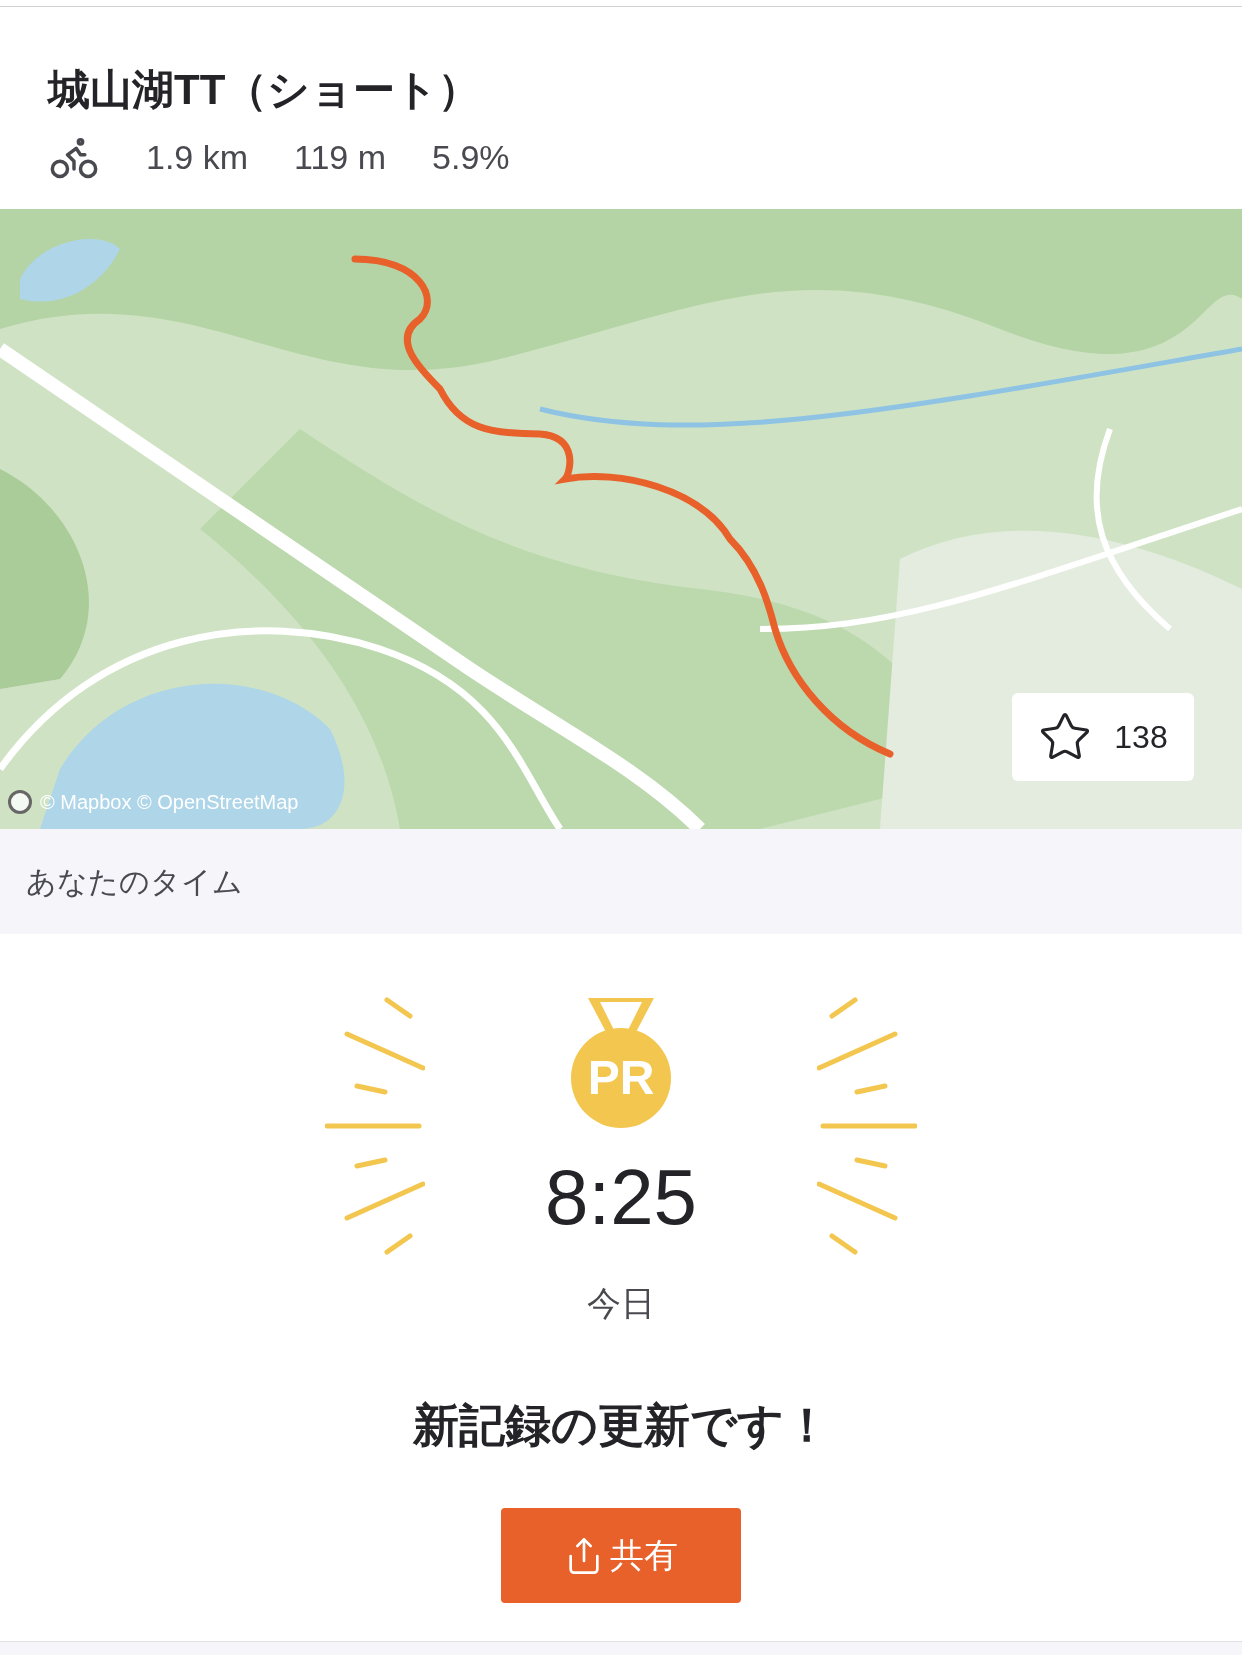 This screenshot has width=1242, height=1655. I want to click on segment-time: 8:25, so click(621, 1197).